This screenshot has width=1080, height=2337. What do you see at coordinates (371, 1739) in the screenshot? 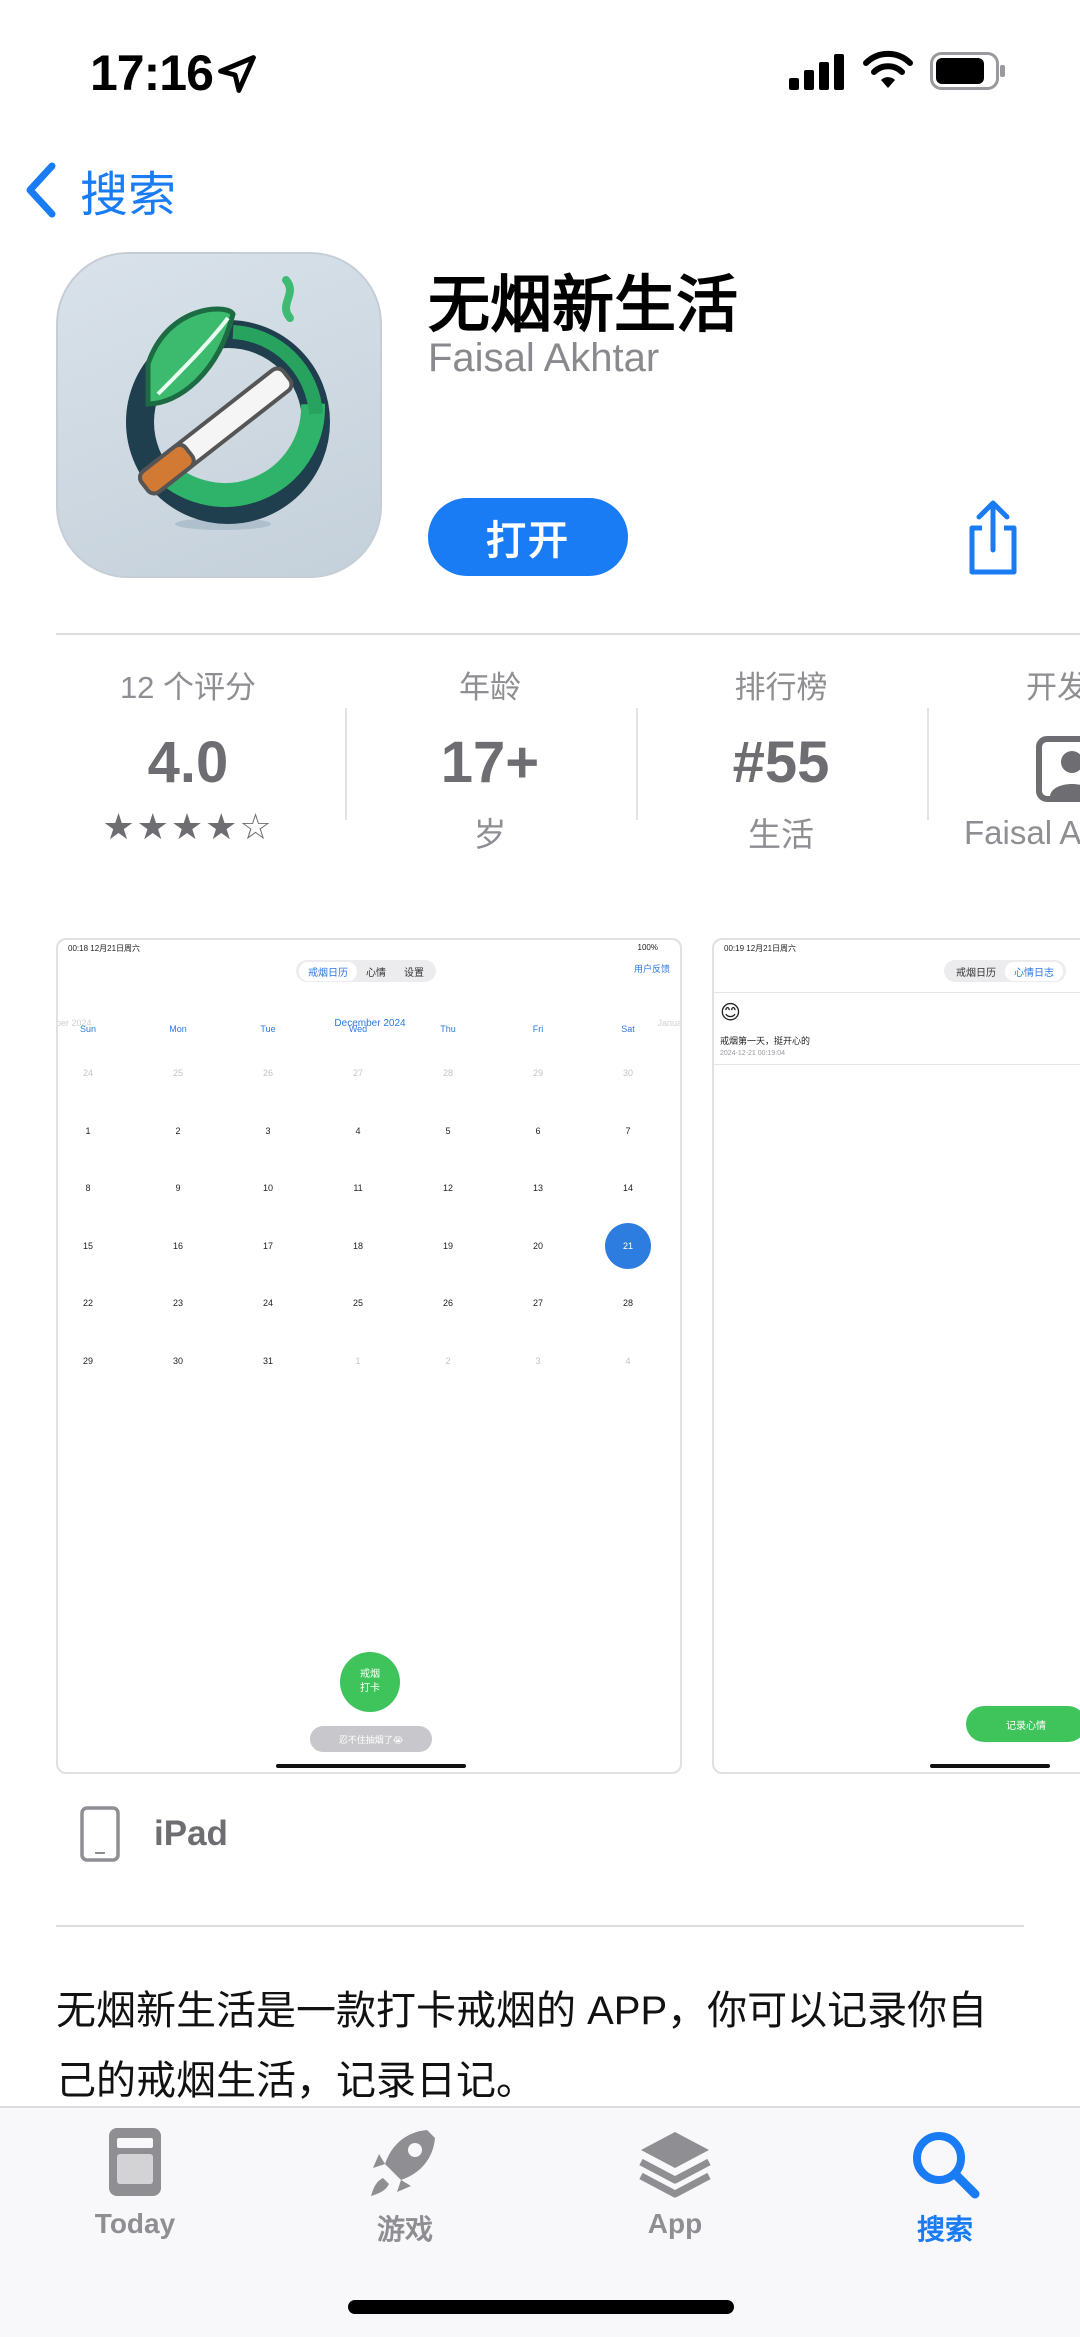
I see `shot-smoked-button: 忍不住抽烟了😭` at bounding box center [371, 1739].